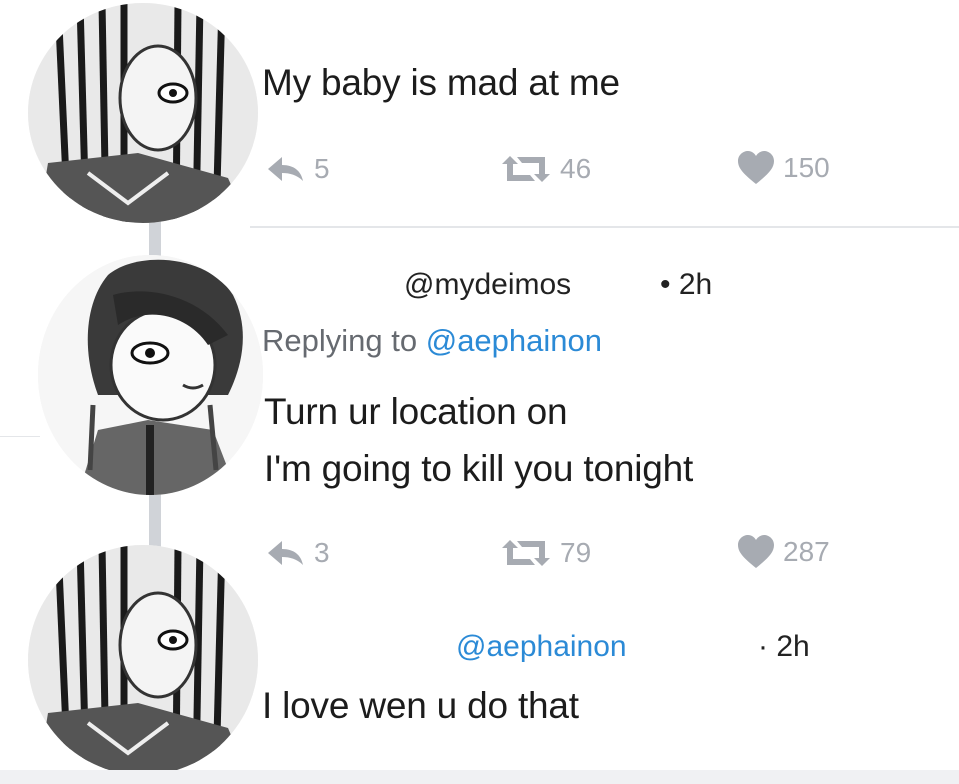 The width and height of the screenshot is (959, 784). I want to click on replying-to: Replying to @aephainon, so click(432, 341).